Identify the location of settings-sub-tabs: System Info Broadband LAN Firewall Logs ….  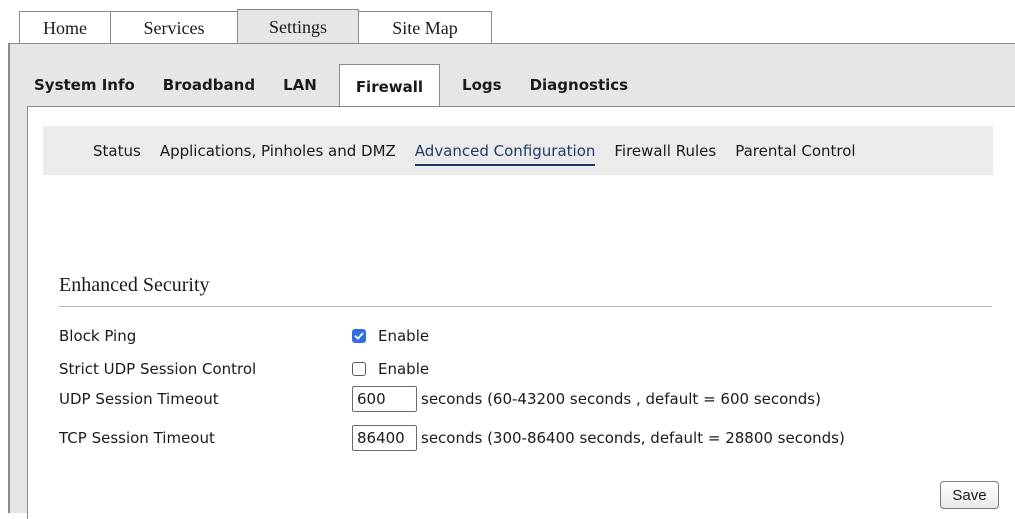
(345, 86).